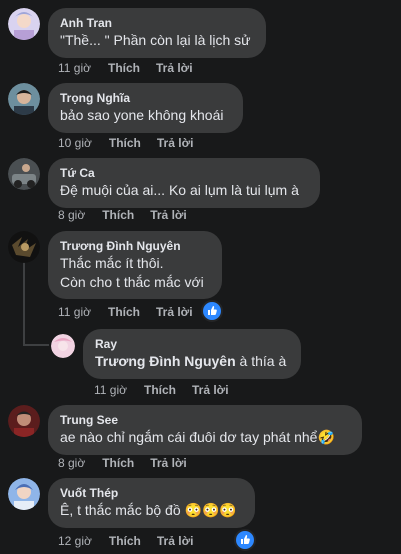 The width and height of the screenshot is (401, 554). I want to click on comment-bubble: Trọng Nghĩa bảo sao yone không khoái, so click(145, 108).